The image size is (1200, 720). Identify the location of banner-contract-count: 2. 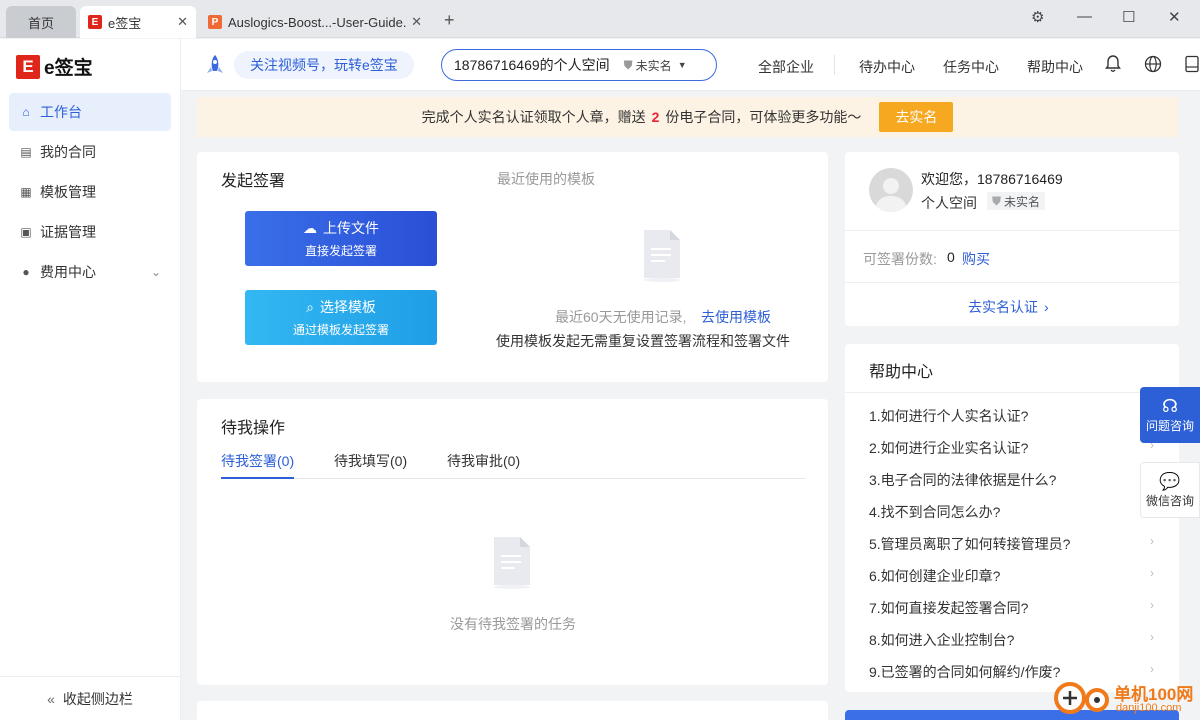
(655, 117).